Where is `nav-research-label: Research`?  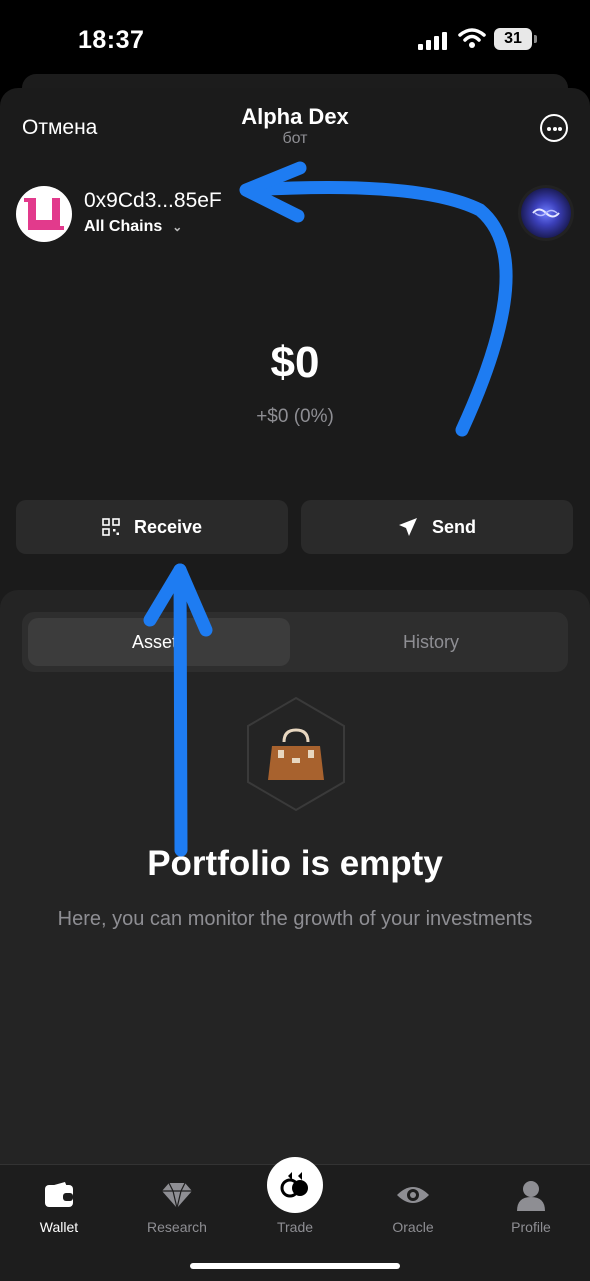 nav-research-label: Research is located at coordinates (177, 1227).